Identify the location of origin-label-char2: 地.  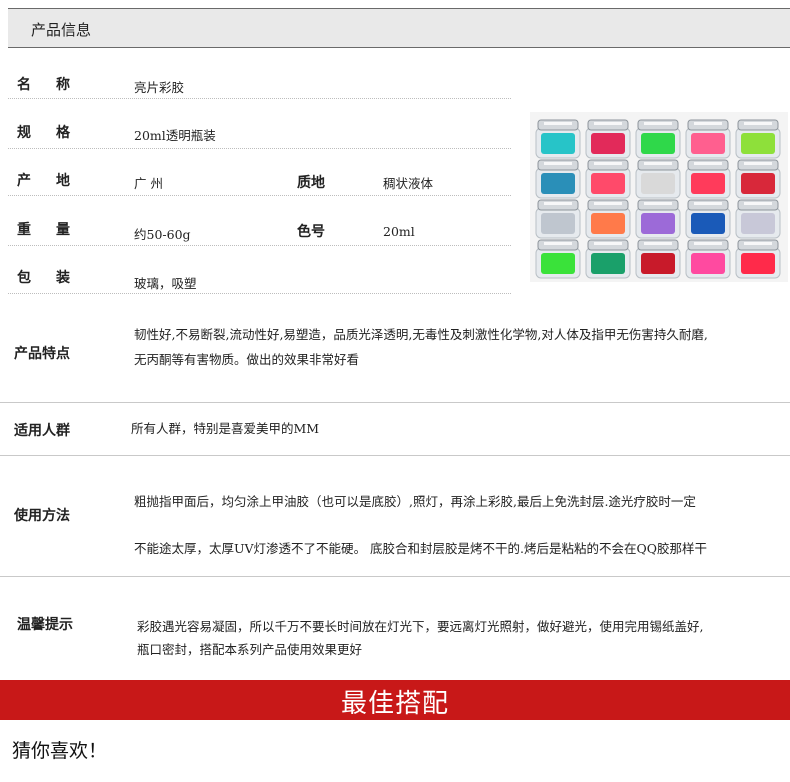
(63, 181).